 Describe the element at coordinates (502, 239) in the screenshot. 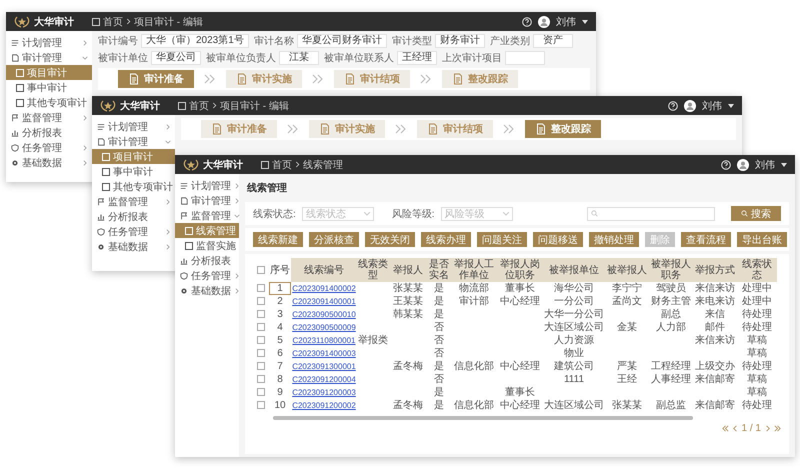

I see `action-button: 问题关注` at that location.